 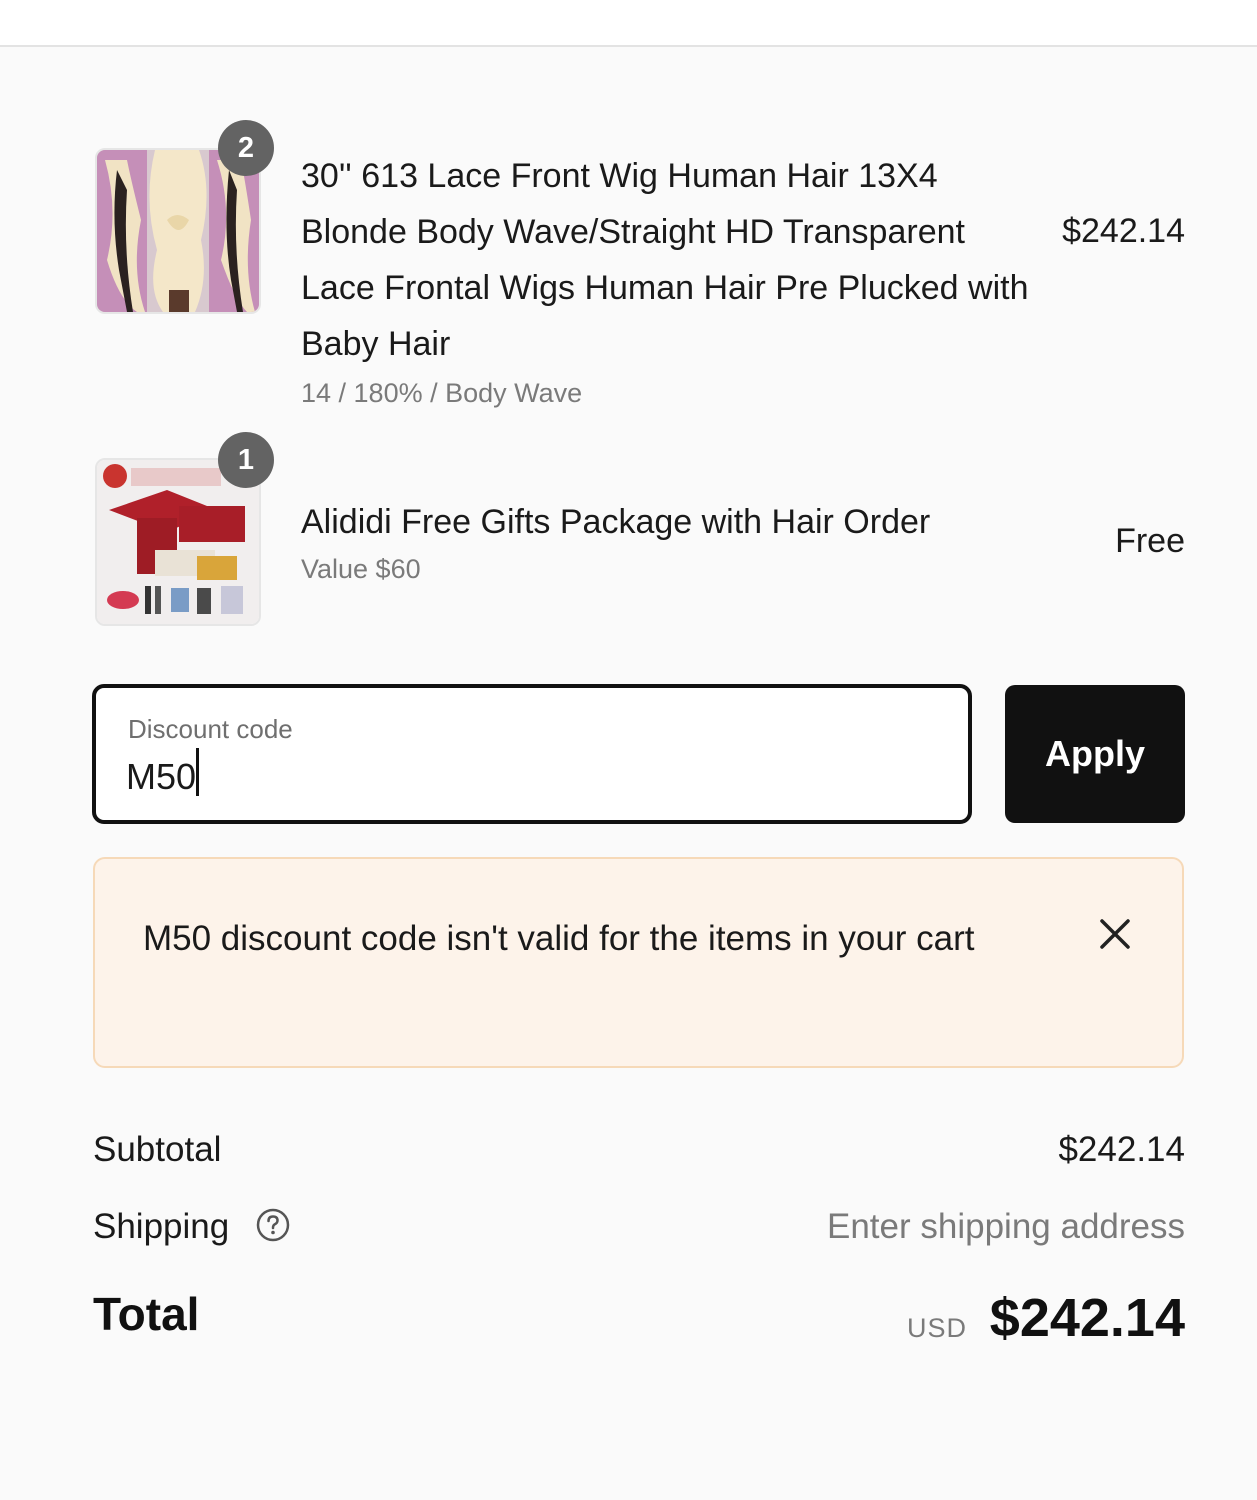 What do you see at coordinates (361, 569) in the screenshot?
I see `item-variant: Value $60` at bounding box center [361, 569].